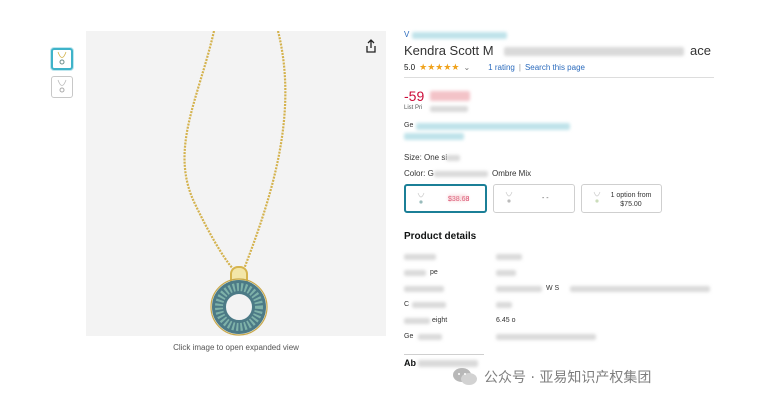 The width and height of the screenshot is (769, 406). Describe the element at coordinates (410, 67) in the screenshot. I see `rating-value: 5.0` at that location.